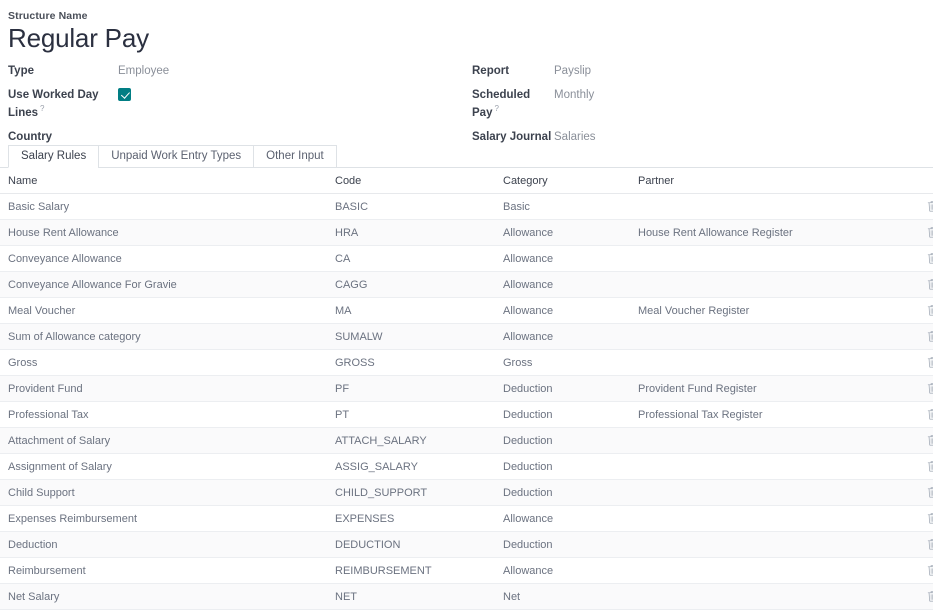 This screenshot has height=610, width=933. What do you see at coordinates (572, 70) in the screenshot?
I see `field-value-report: Payslip` at bounding box center [572, 70].